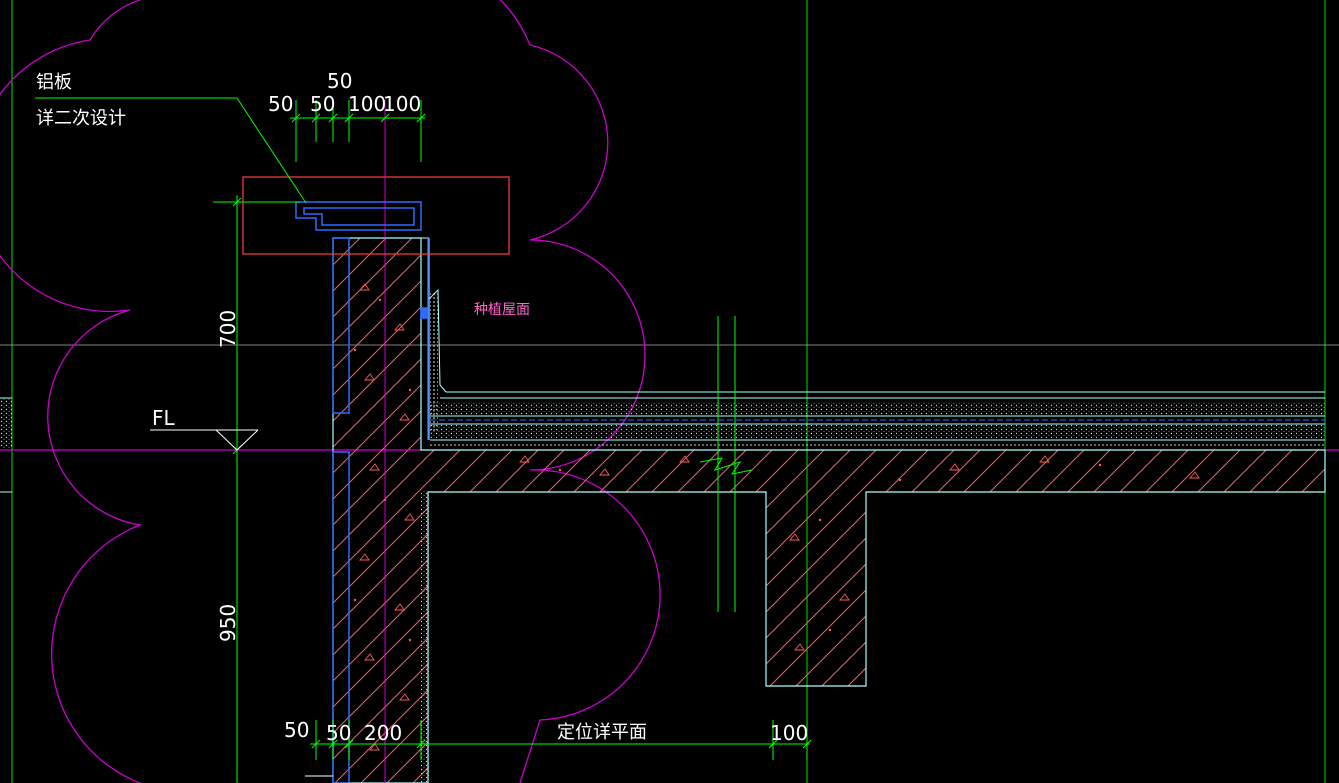  I want to click on dim-bottom-3: 200, so click(383, 733).